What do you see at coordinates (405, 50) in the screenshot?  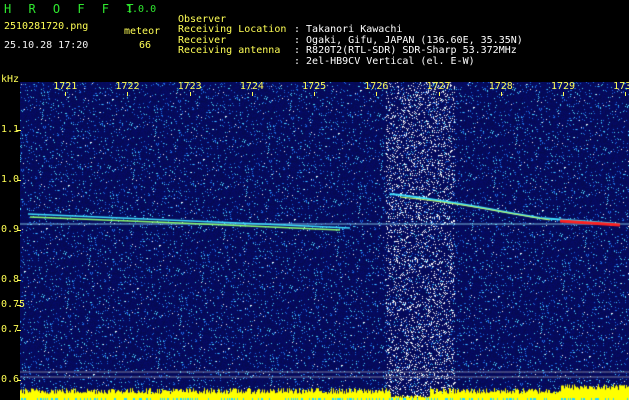 I see `info-value: : R820T2(RTL-SDR) SDR-Sharp 53.372MHz` at bounding box center [405, 50].